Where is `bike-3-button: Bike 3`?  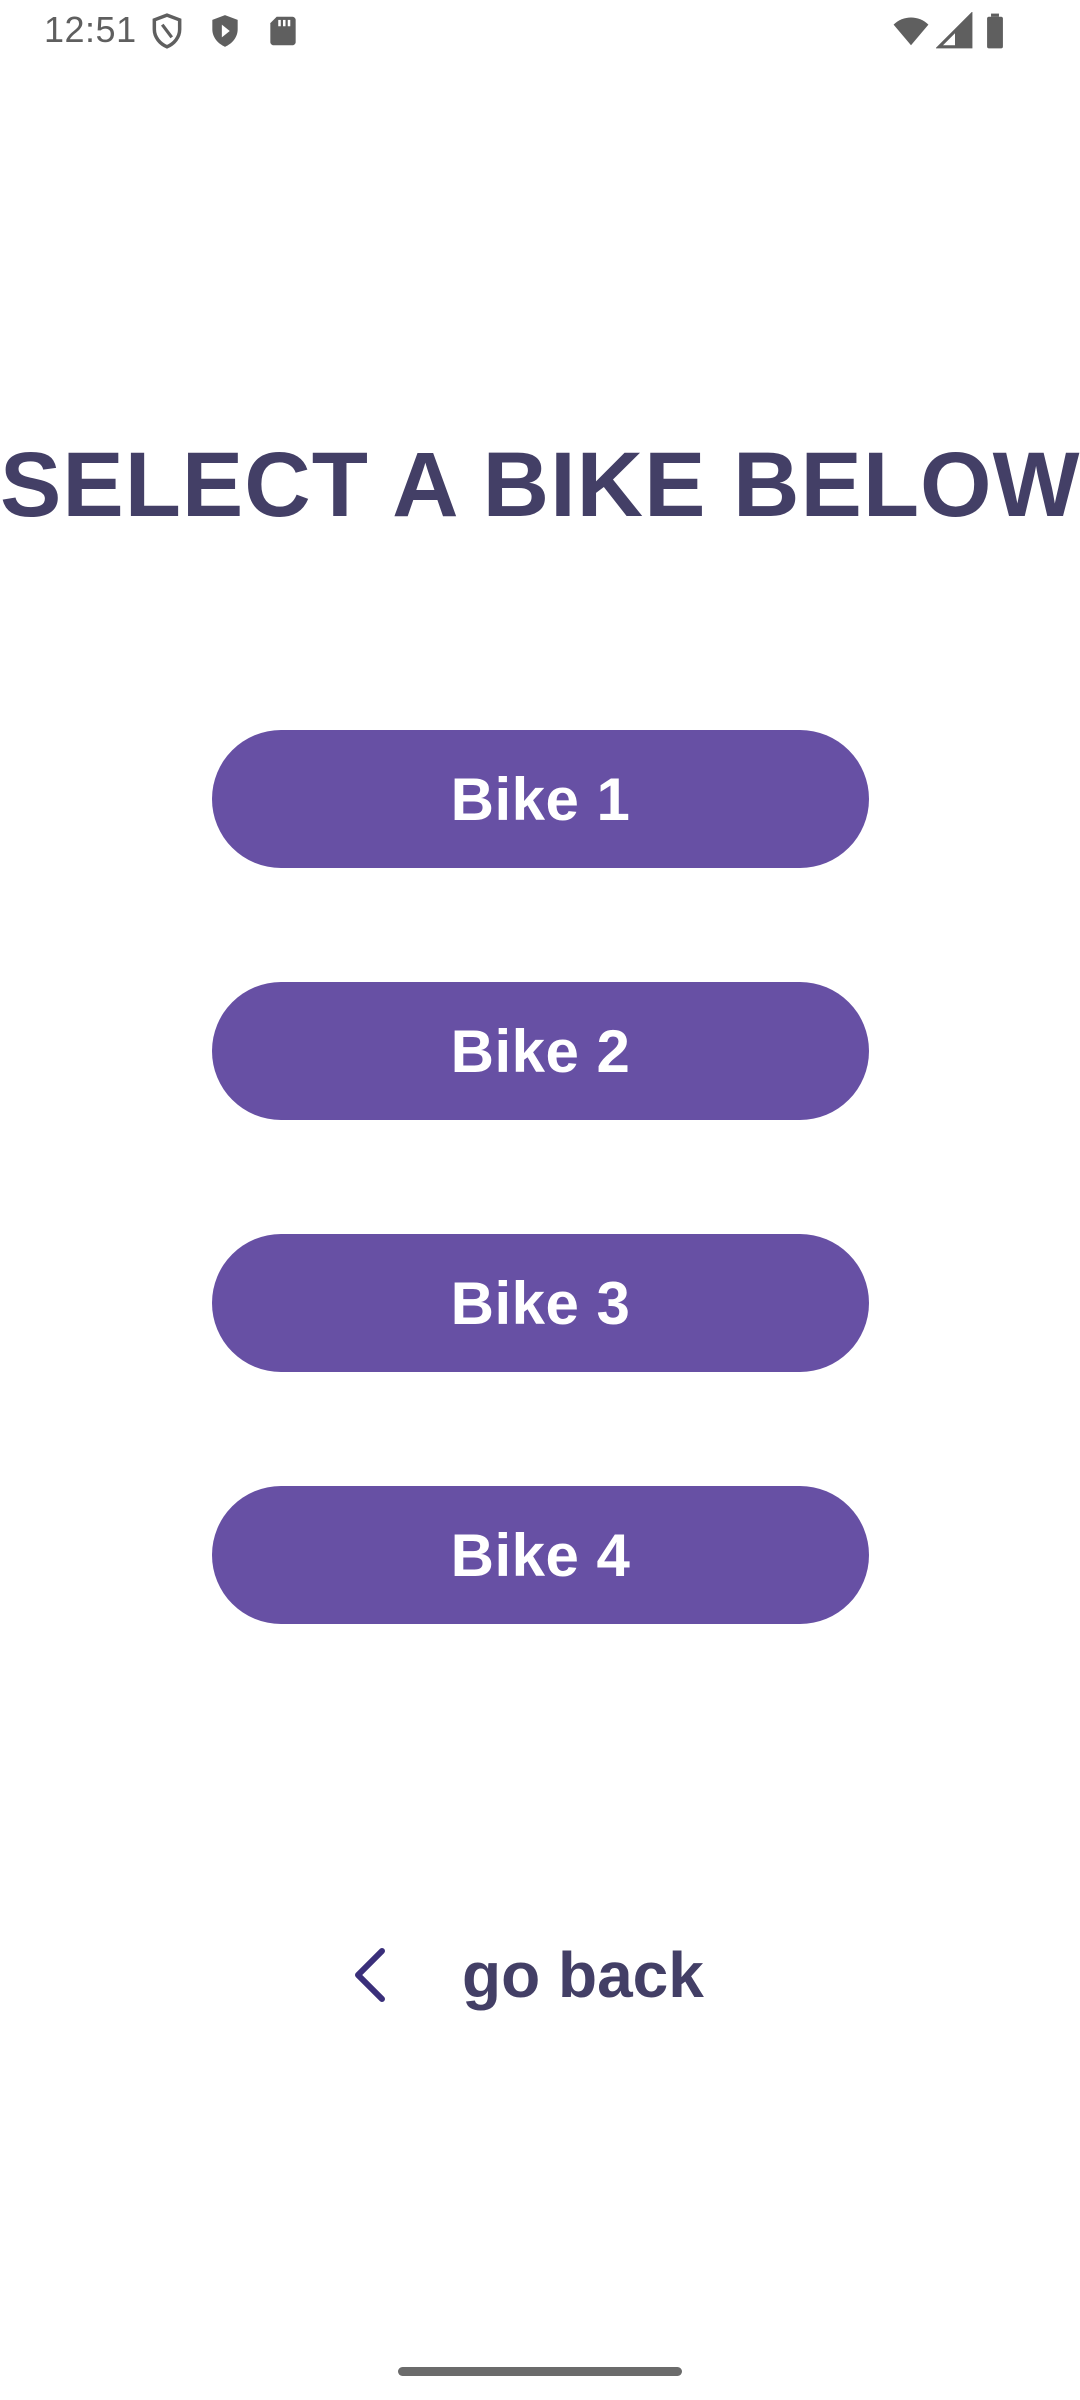
bike-3-button: Bike 3 is located at coordinates (540, 1303).